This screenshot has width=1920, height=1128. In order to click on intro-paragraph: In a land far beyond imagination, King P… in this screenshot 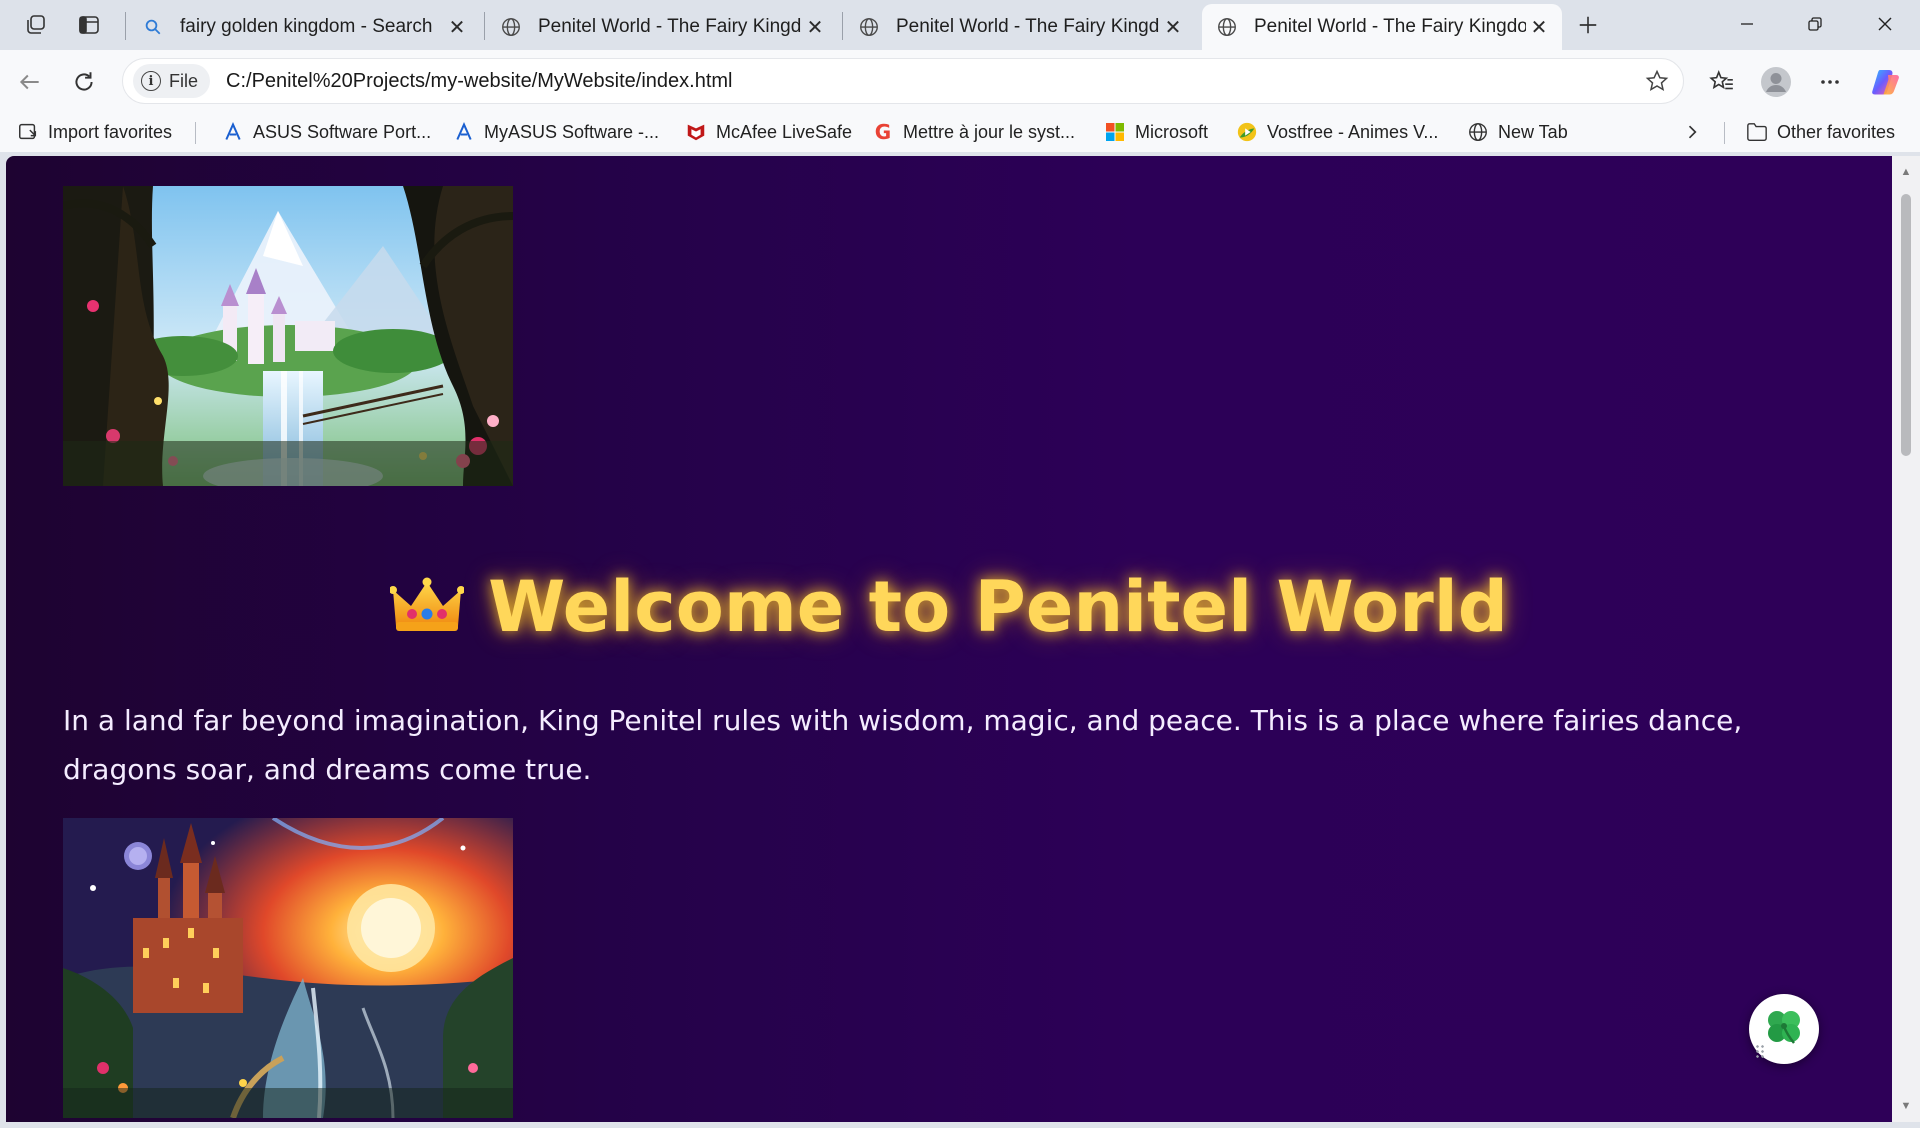, I will do `click(903, 745)`.